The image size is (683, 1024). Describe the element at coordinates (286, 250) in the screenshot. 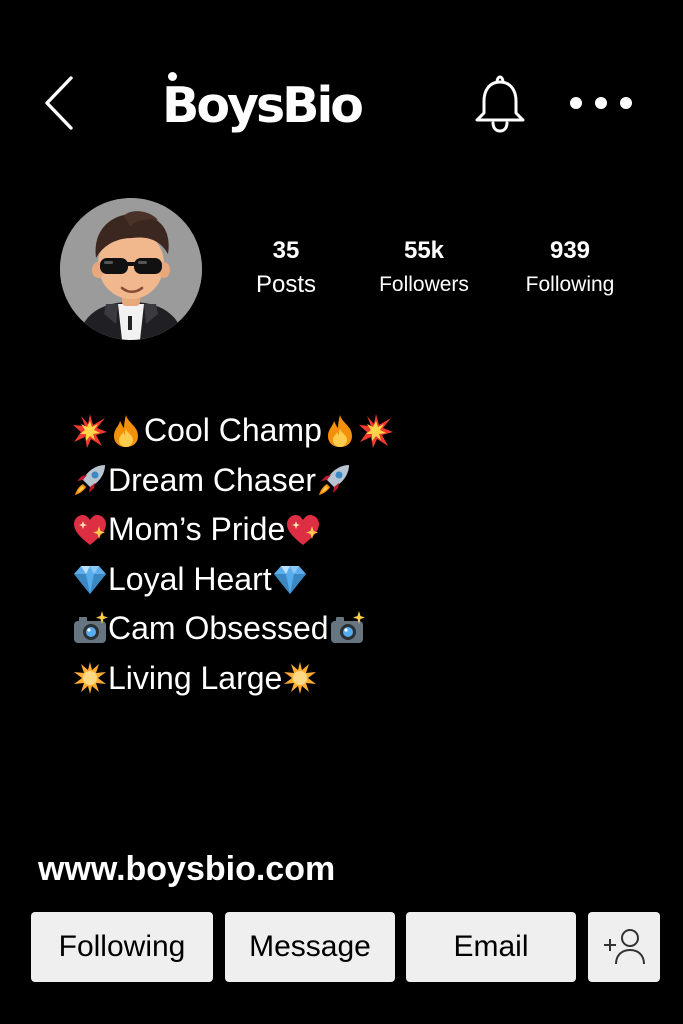

I see `stat-posts-value: 35` at that location.